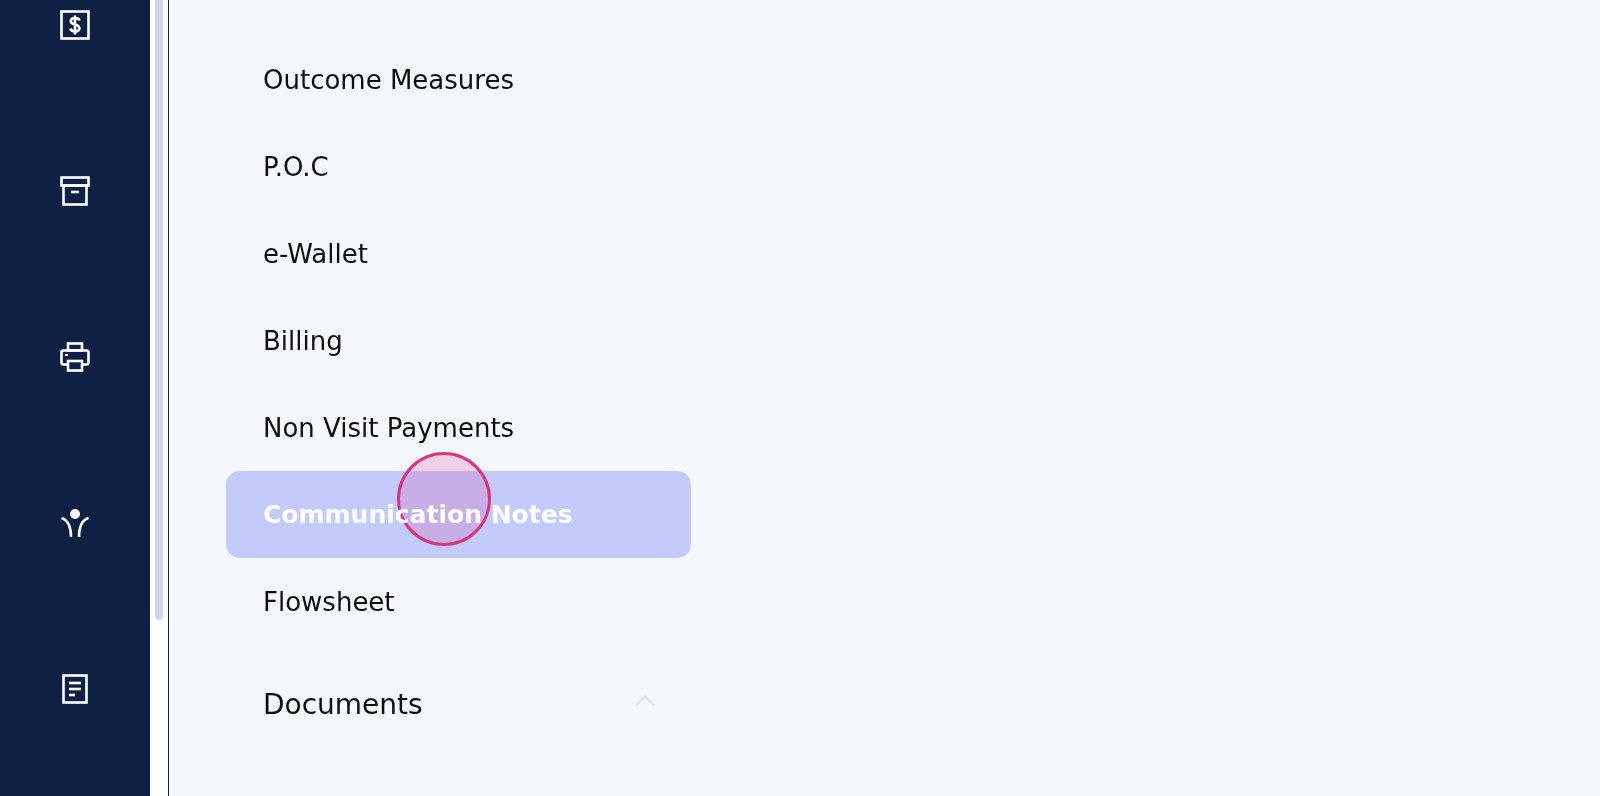 The height and width of the screenshot is (796, 1600). I want to click on scrollbar-thumb, so click(159, 310).